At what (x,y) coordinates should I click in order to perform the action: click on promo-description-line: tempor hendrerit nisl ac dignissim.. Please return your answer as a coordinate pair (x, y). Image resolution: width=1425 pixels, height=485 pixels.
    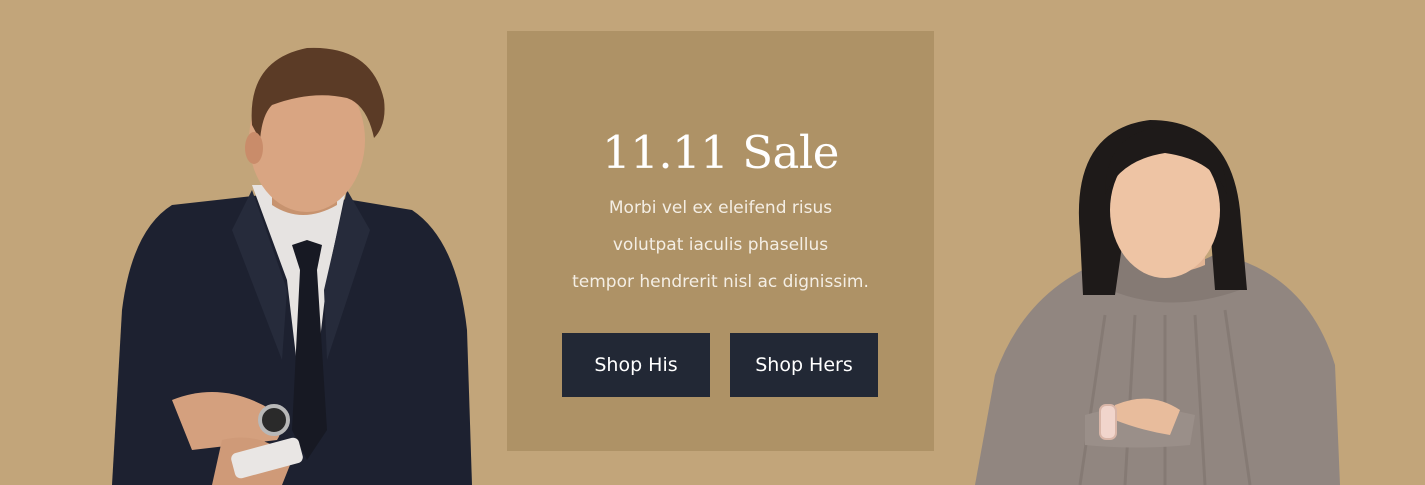
    Looking at the image, I should click on (720, 282).